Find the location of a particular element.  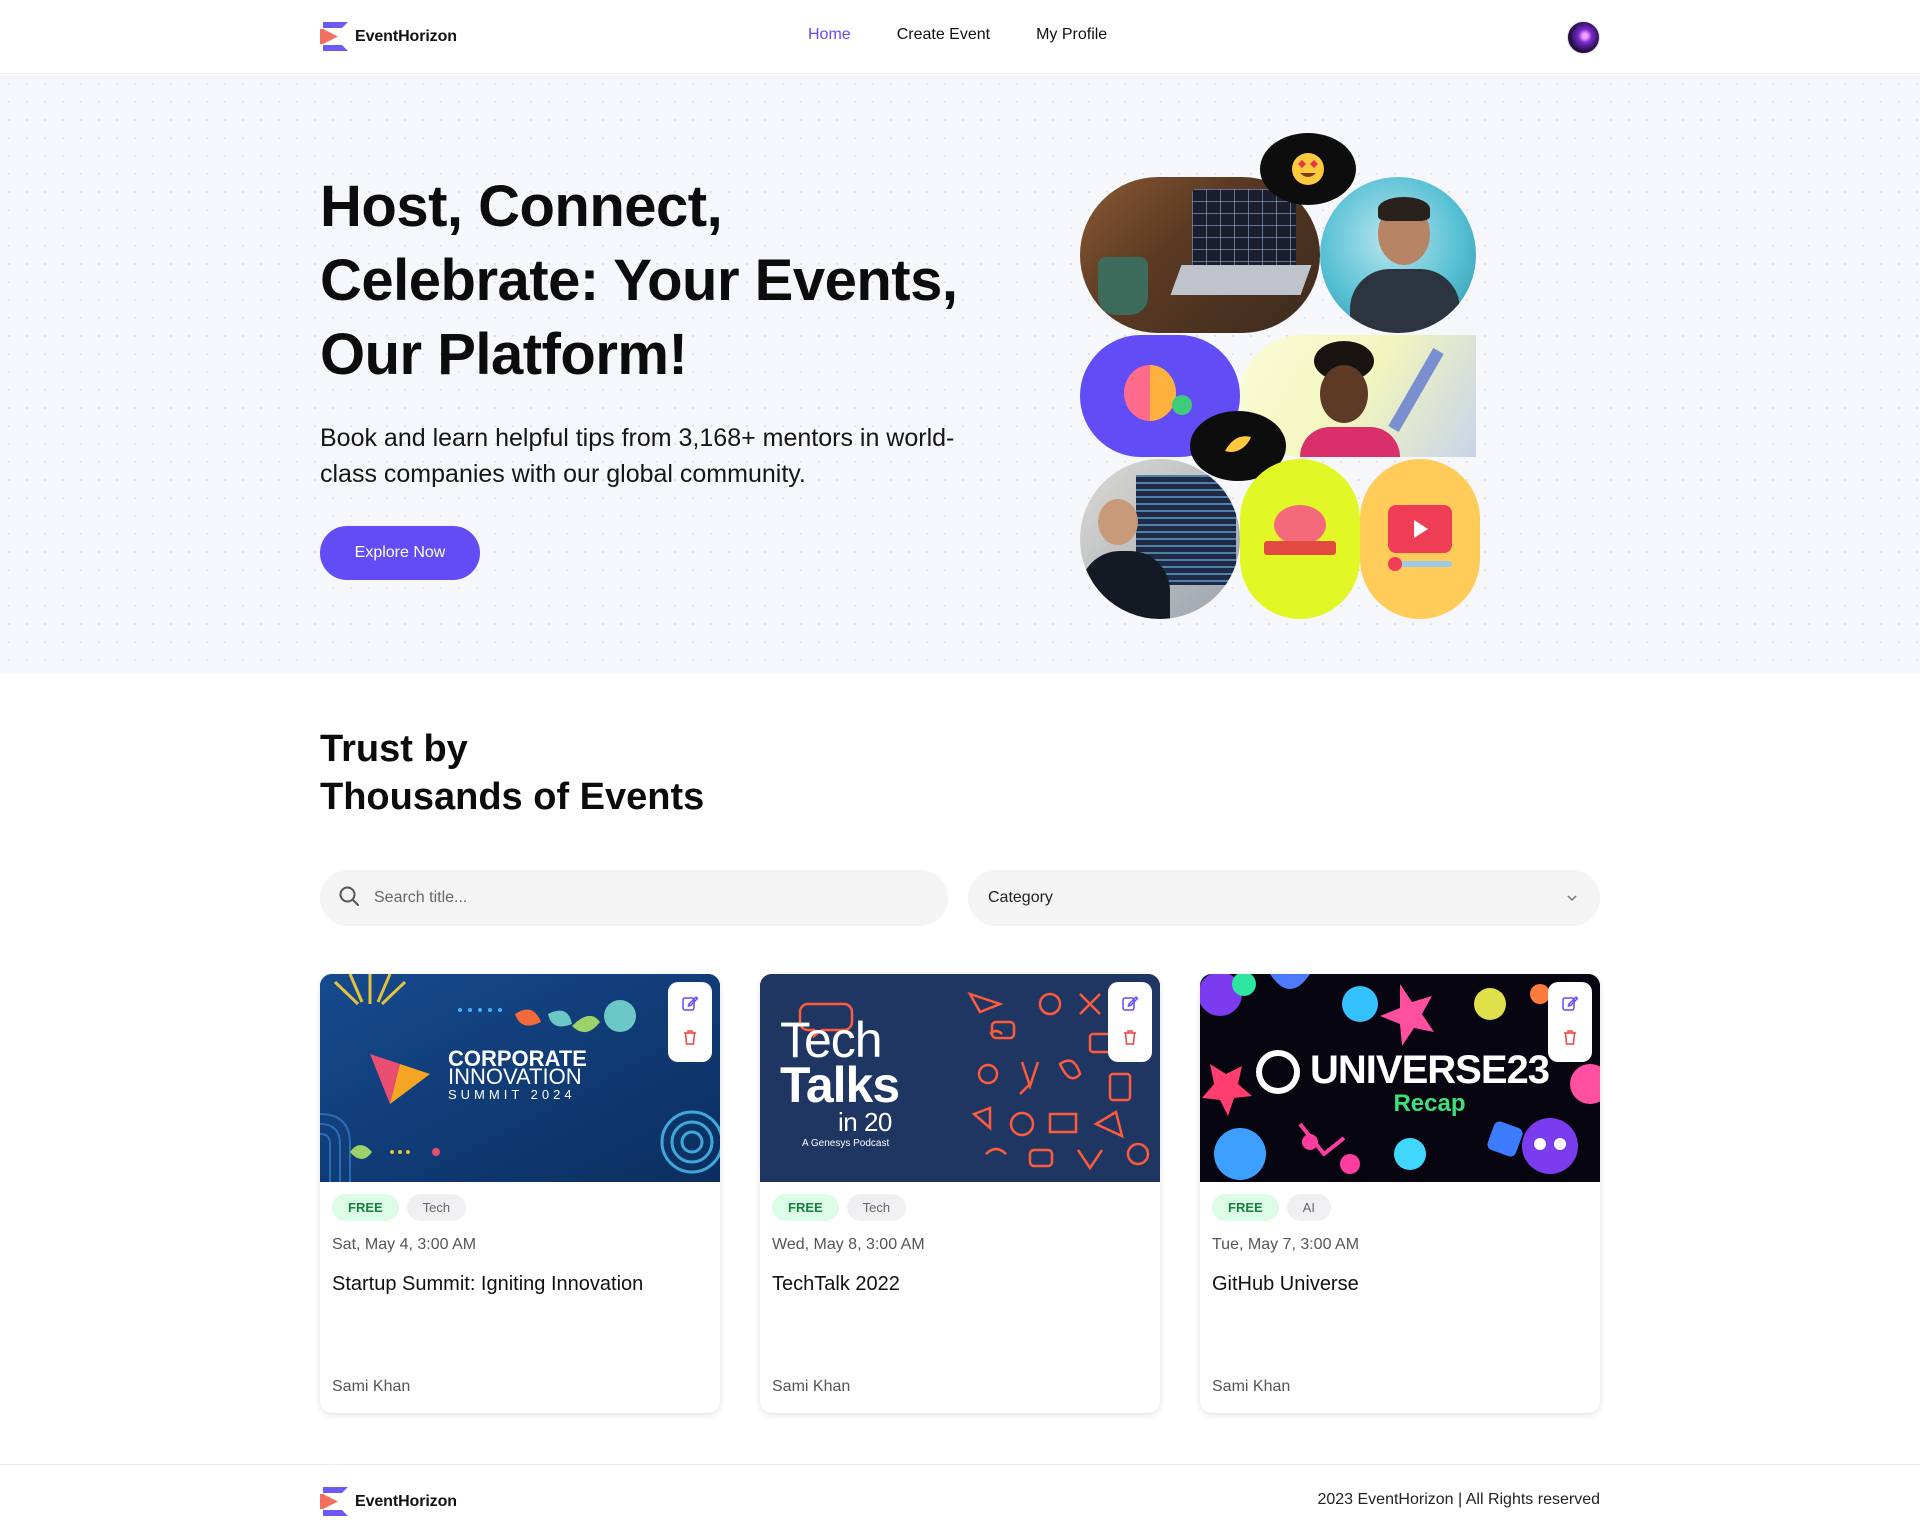

event-title: Startup Summit: Igniting Innovation is located at coordinates (487, 1284).